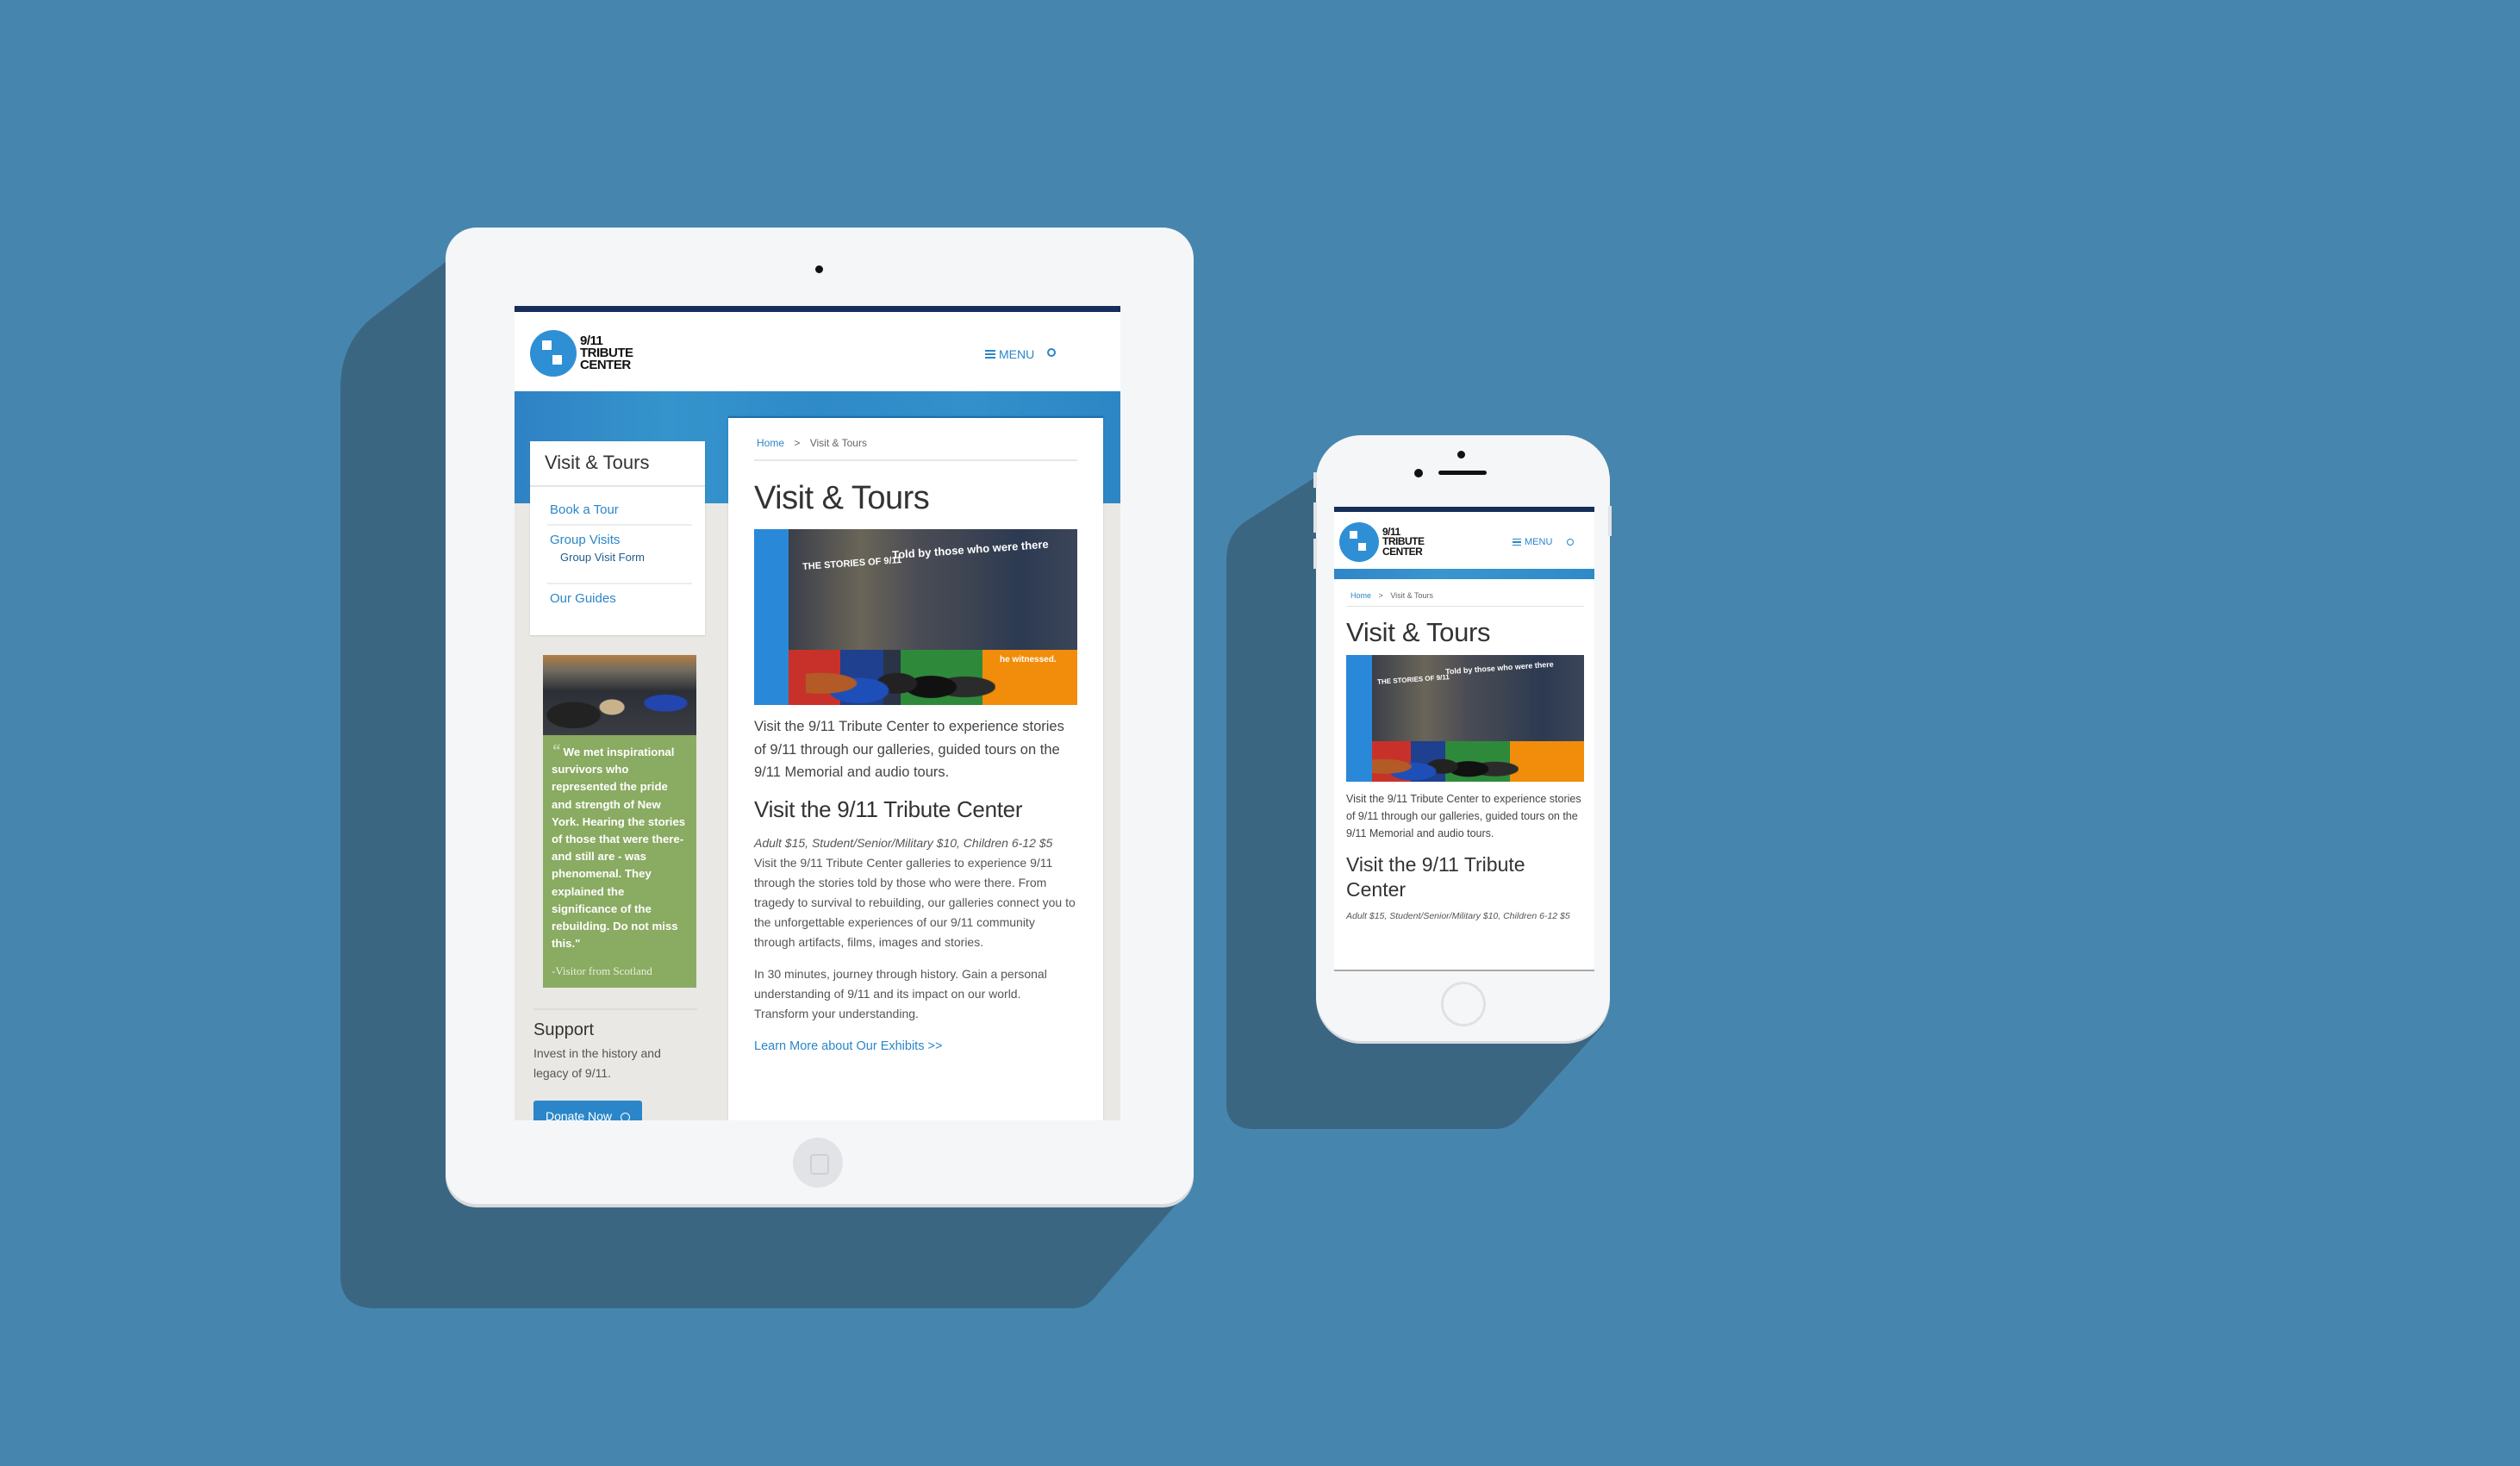 This screenshot has width=2520, height=1466. Describe the element at coordinates (602, 971) in the screenshot. I see `testimonial-attribution: -Visitor from Scotland` at that location.